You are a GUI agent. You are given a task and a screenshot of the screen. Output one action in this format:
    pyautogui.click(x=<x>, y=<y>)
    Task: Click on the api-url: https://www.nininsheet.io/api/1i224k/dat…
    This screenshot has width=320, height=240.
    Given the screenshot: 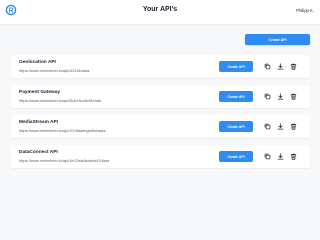 What is the action you would take?
    pyautogui.click(x=54, y=70)
    